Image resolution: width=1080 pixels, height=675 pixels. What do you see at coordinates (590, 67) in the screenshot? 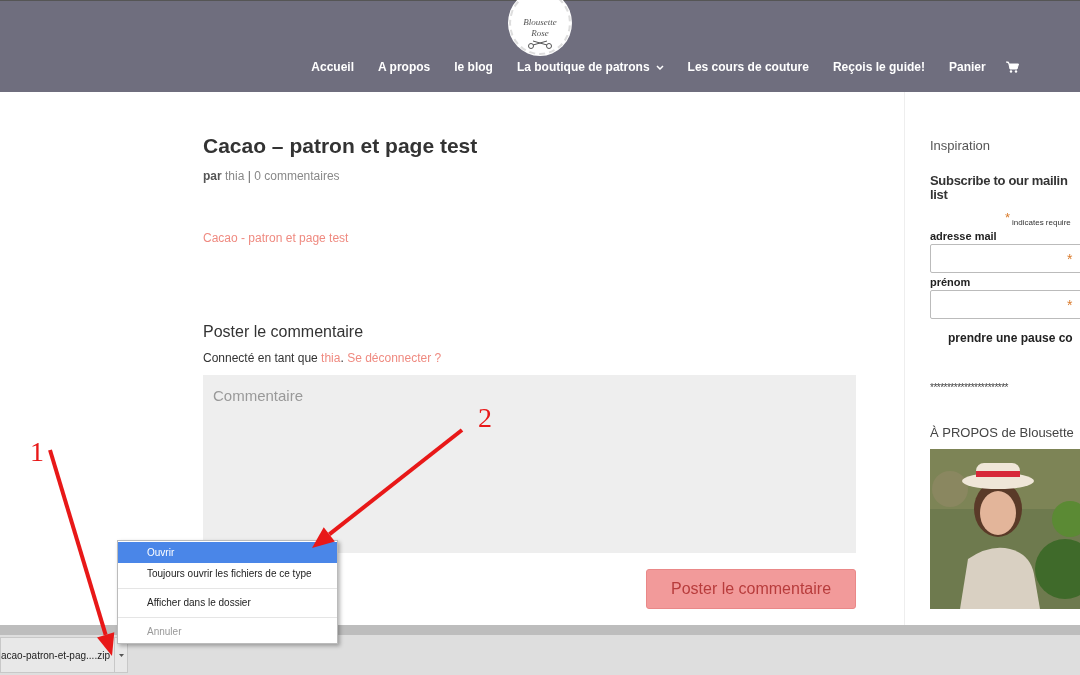
I see `nav-link: La boutique de patrons` at bounding box center [590, 67].